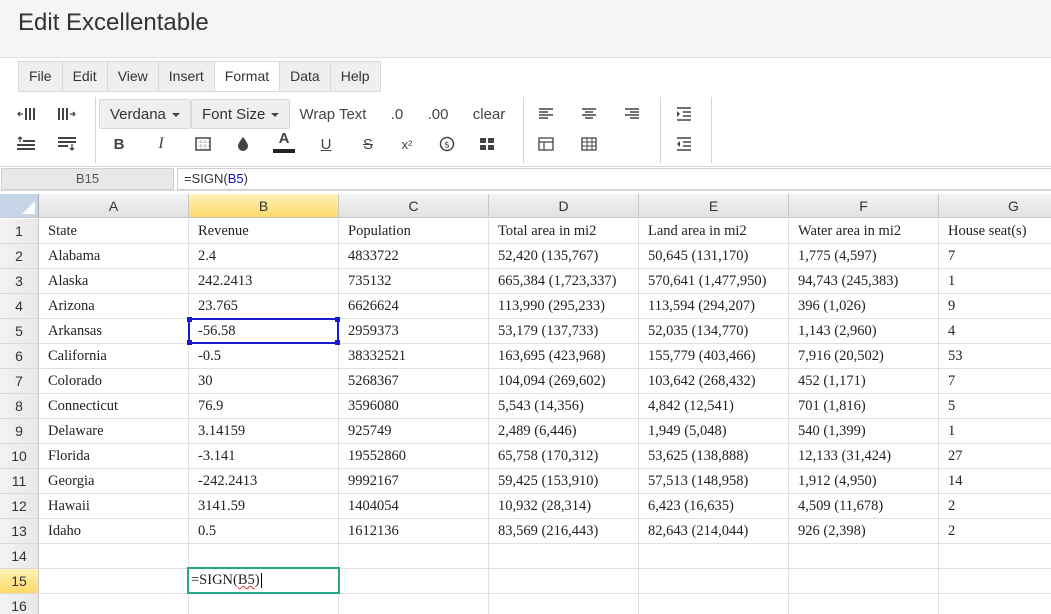 This screenshot has width=1051, height=614. What do you see at coordinates (264, 256) in the screenshot?
I see `cell-b2: 2.4` at bounding box center [264, 256].